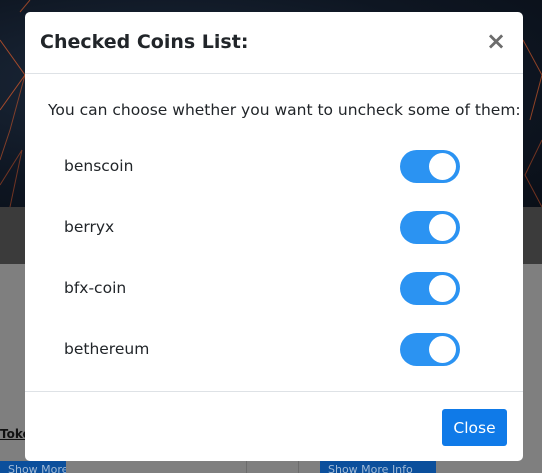  I want to click on coin-name: bfx-coin, so click(95, 288).